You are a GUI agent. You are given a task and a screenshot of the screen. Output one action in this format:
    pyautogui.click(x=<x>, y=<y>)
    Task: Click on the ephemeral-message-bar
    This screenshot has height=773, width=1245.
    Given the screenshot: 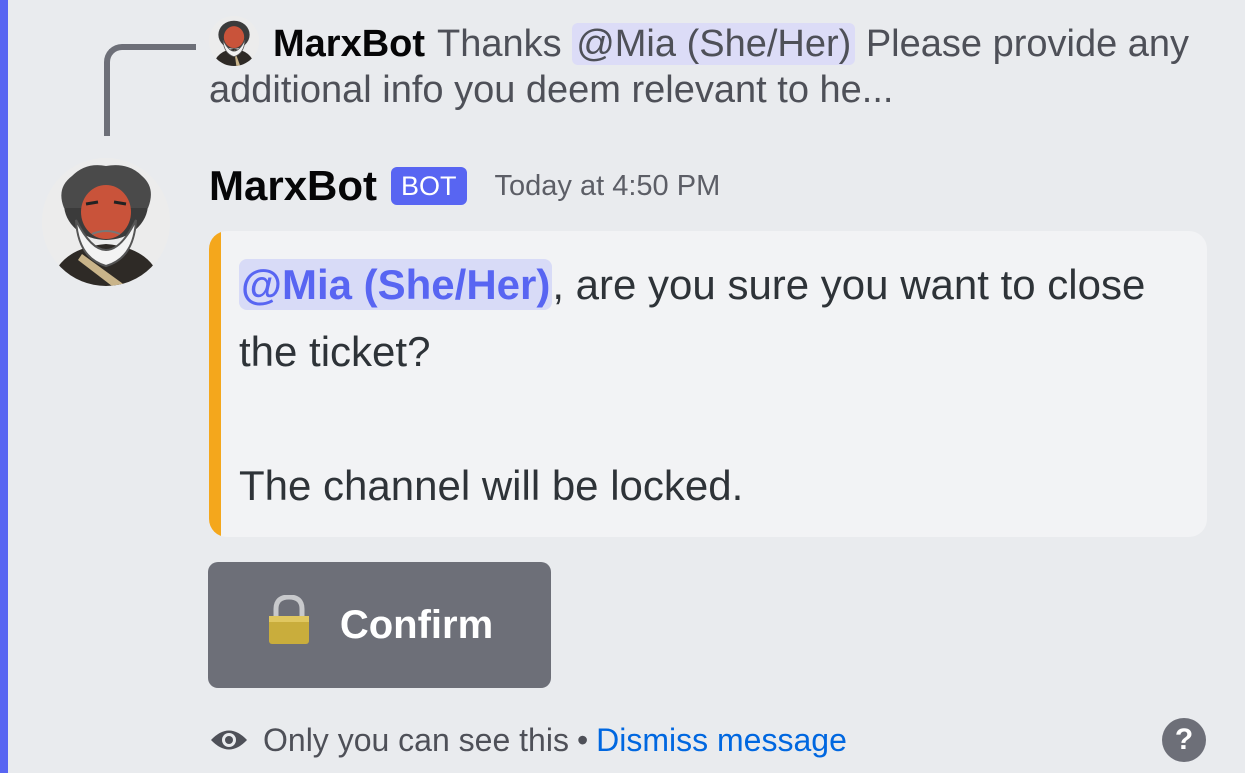 What is the action you would take?
    pyautogui.click(x=4, y=386)
    